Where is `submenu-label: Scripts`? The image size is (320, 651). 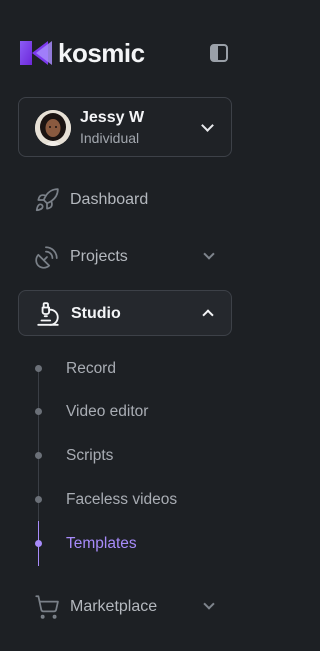
submenu-label: Scripts is located at coordinates (90, 455).